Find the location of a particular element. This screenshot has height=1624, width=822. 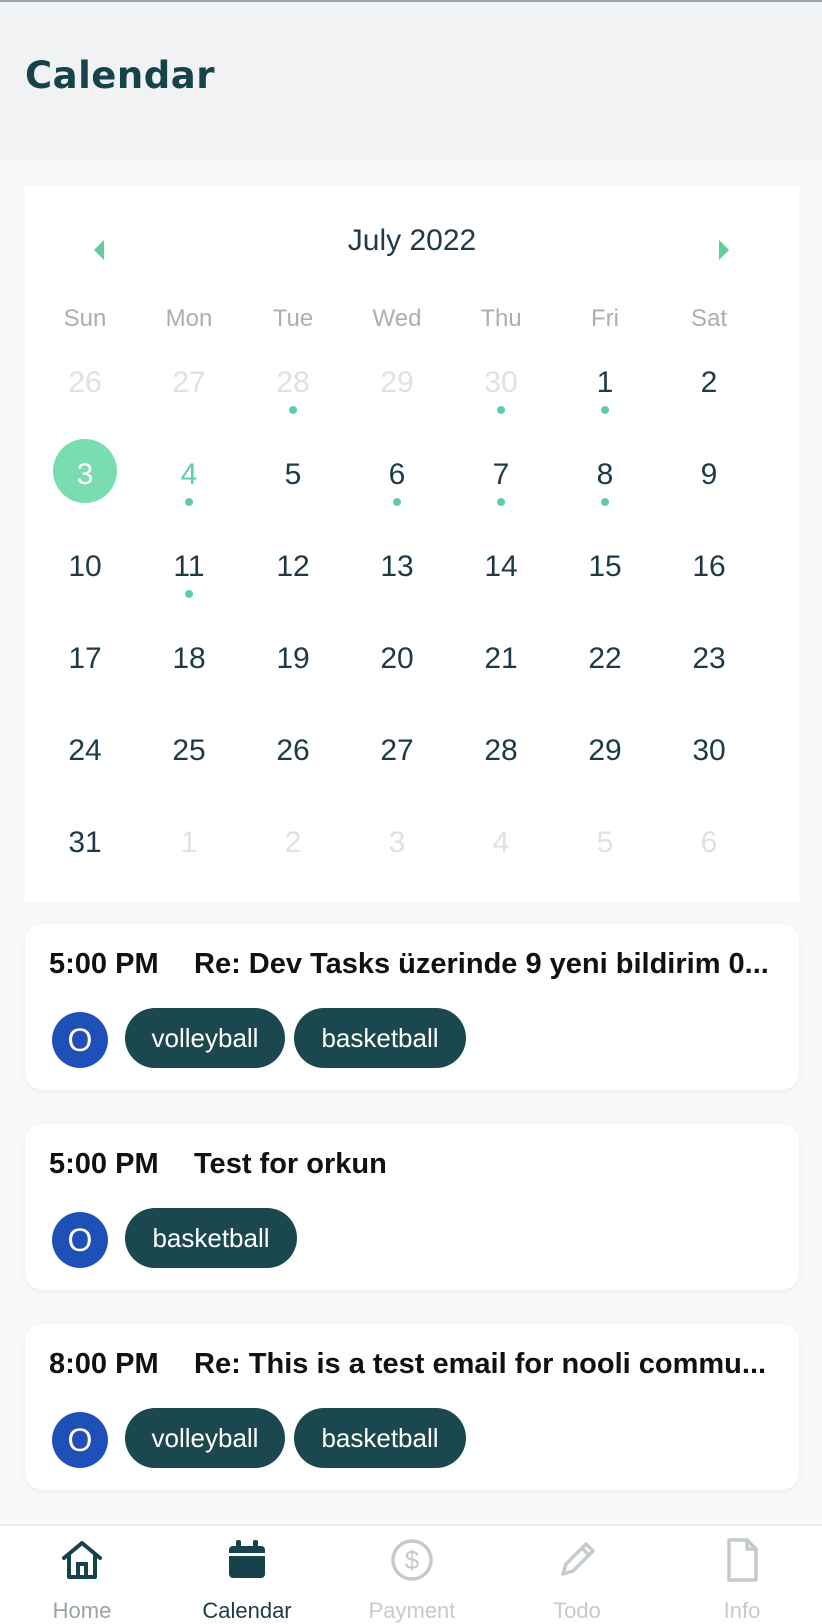

day-number: 3 is located at coordinates (397, 842).